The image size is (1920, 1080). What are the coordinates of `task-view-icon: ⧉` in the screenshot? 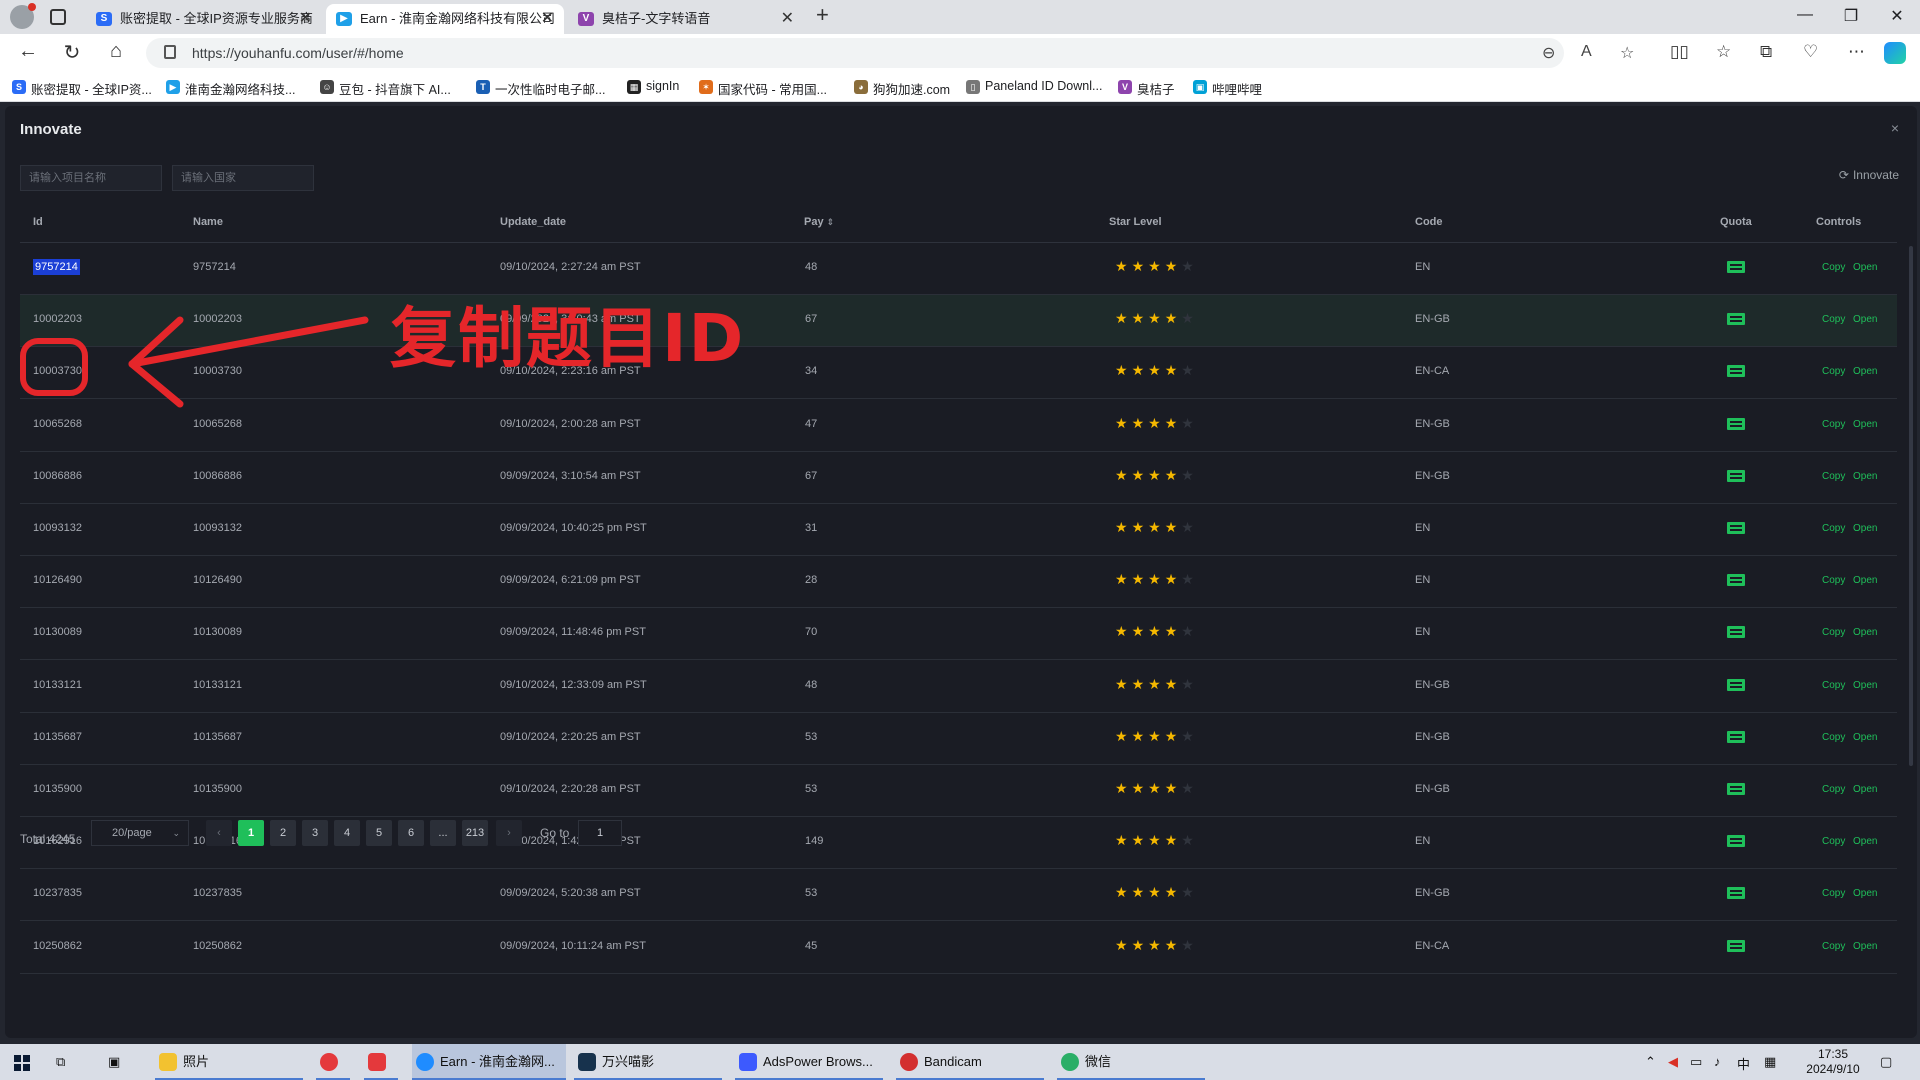 It's located at (71, 1062).